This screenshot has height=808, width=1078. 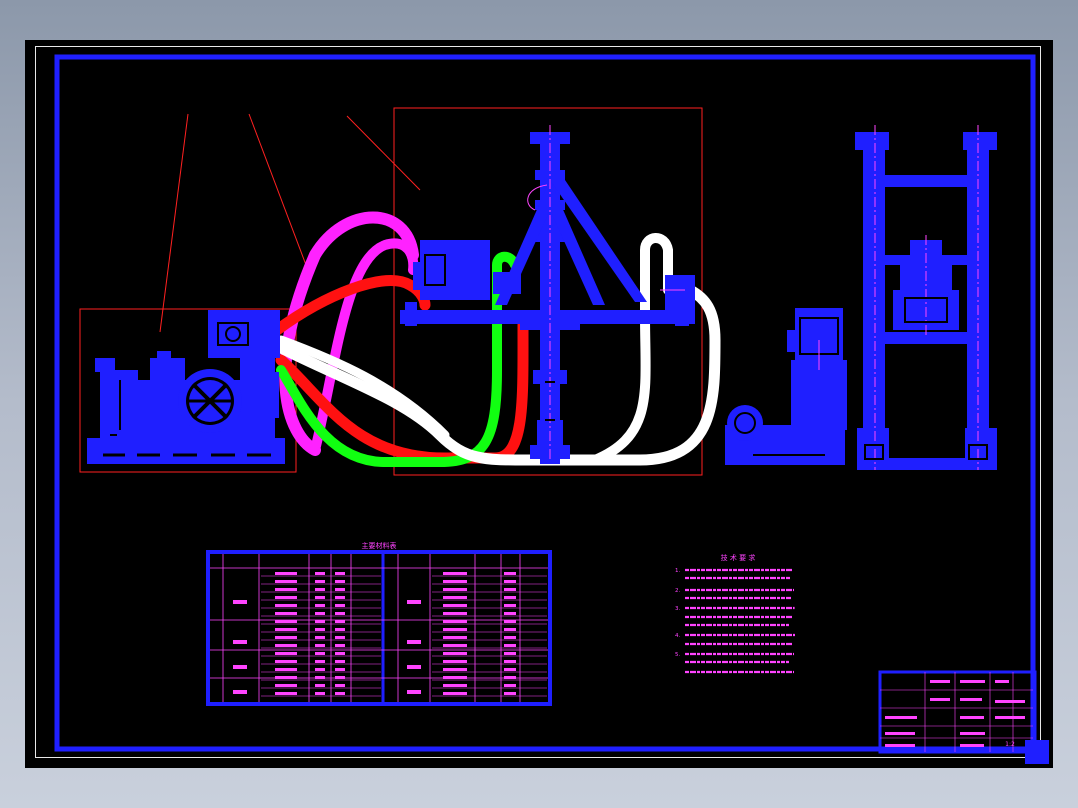 What do you see at coordinates (547, 298) in the screenshot?
I see `press-with-rams` at bounding box center [547, 298].